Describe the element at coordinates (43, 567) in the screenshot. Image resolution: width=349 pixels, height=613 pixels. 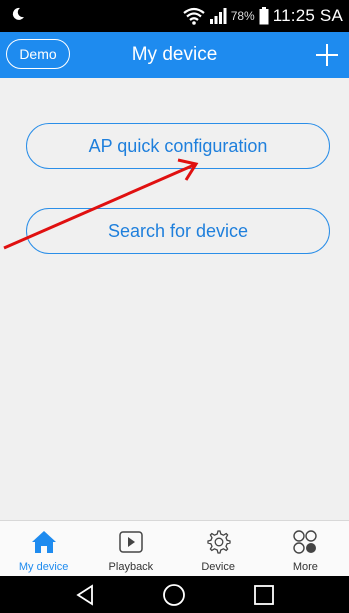
I see `tab-label: My device` at that location.